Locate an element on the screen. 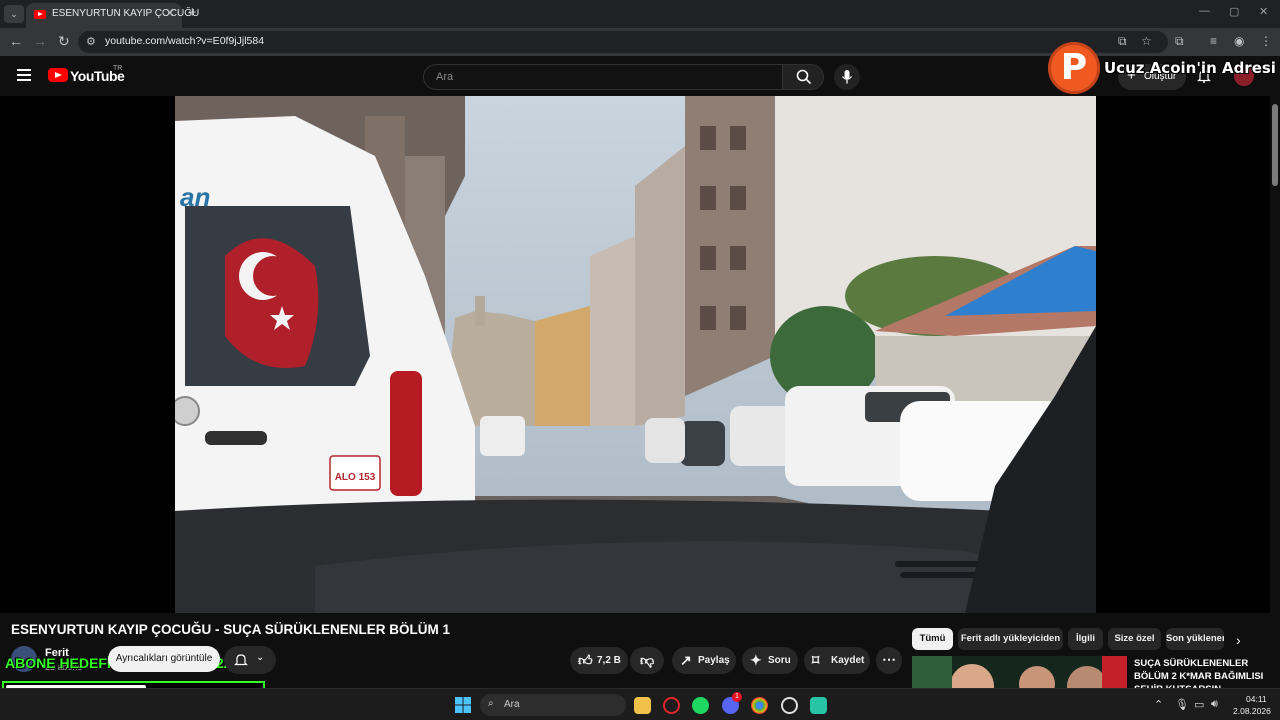  obs-icon is located at coordinates (789, 705).